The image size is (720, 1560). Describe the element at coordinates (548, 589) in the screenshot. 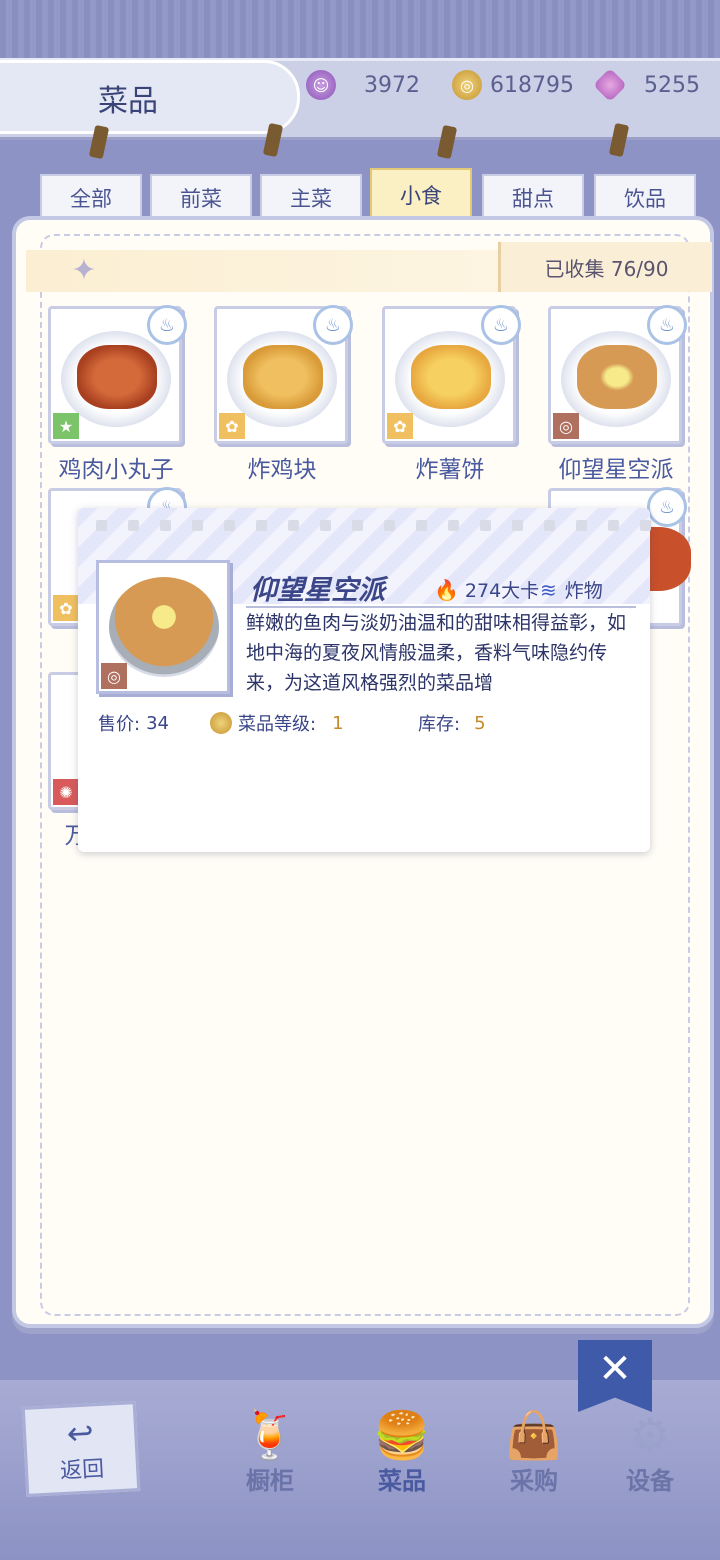

I see `fried-food-icon: ≋` at that location.